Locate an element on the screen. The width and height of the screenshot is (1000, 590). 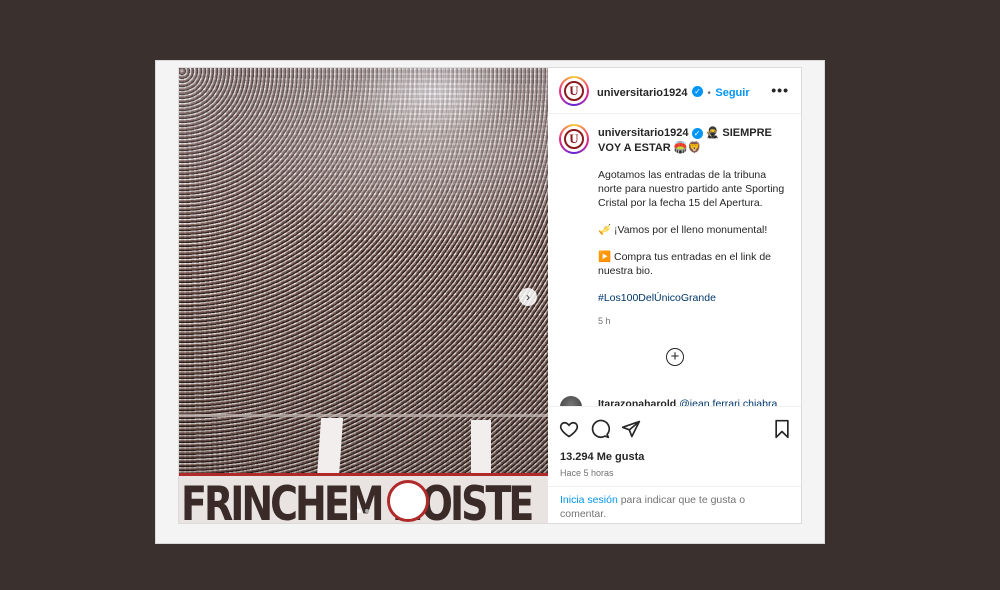
add-comment-icon: + is located at coordinates (675, 357).